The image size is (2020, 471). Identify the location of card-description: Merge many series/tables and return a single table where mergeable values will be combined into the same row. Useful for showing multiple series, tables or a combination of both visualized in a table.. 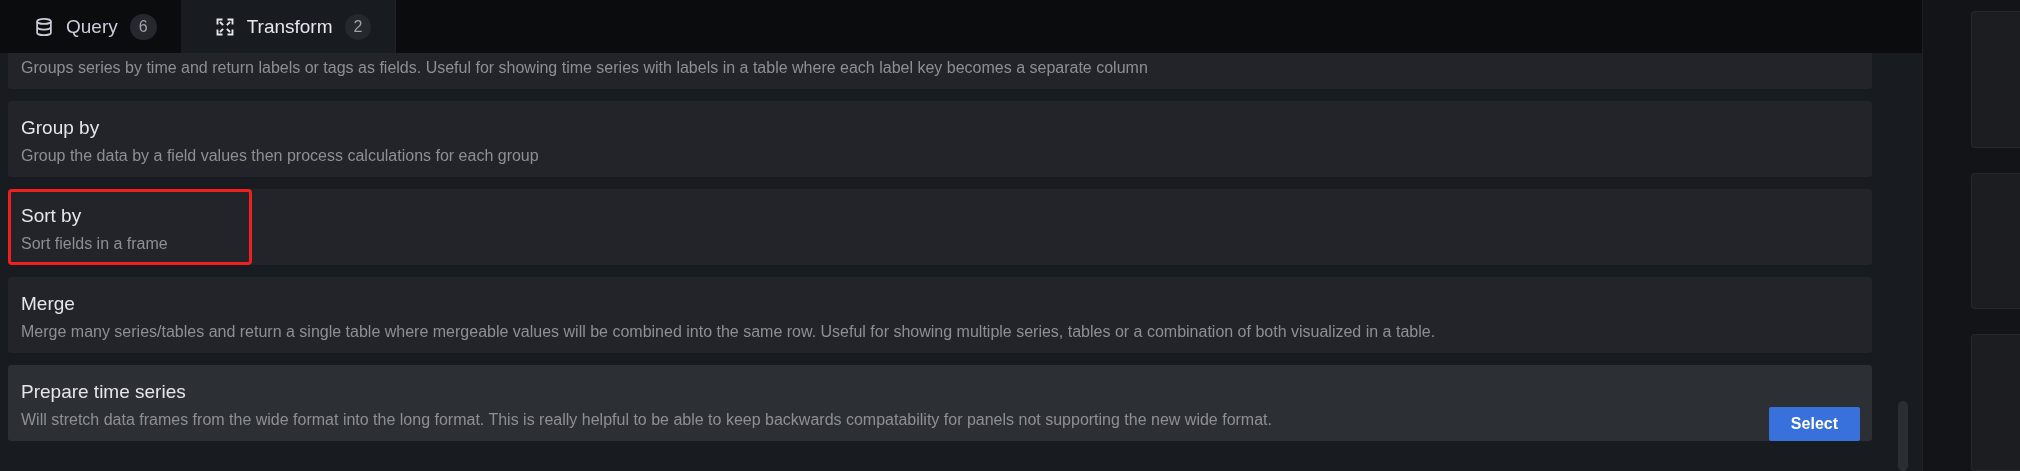
(729, 332).